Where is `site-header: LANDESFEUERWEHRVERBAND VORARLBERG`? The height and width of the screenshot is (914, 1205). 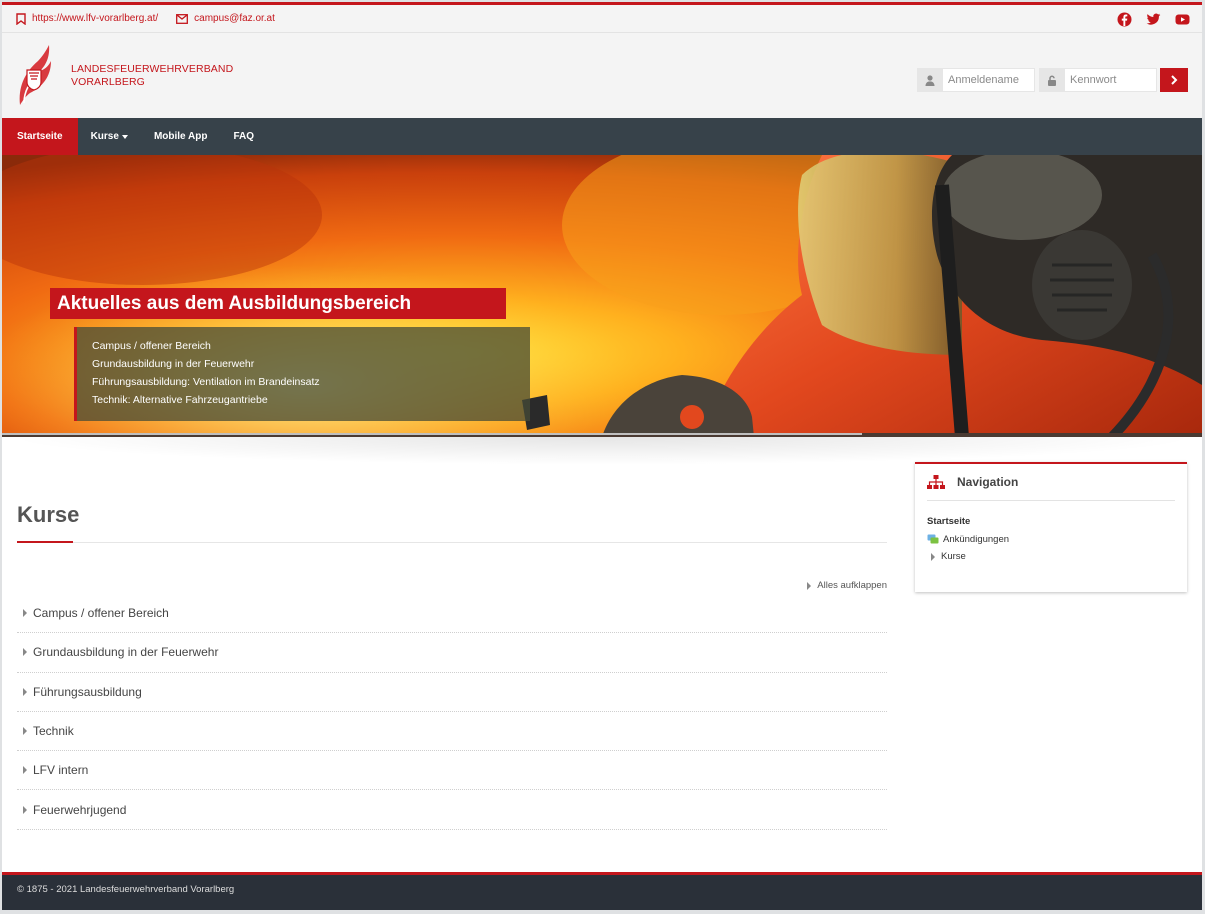
site-header: LANDESFEUERWEHRVERBAND VORARLBERG is located at coordinates (602, 75).